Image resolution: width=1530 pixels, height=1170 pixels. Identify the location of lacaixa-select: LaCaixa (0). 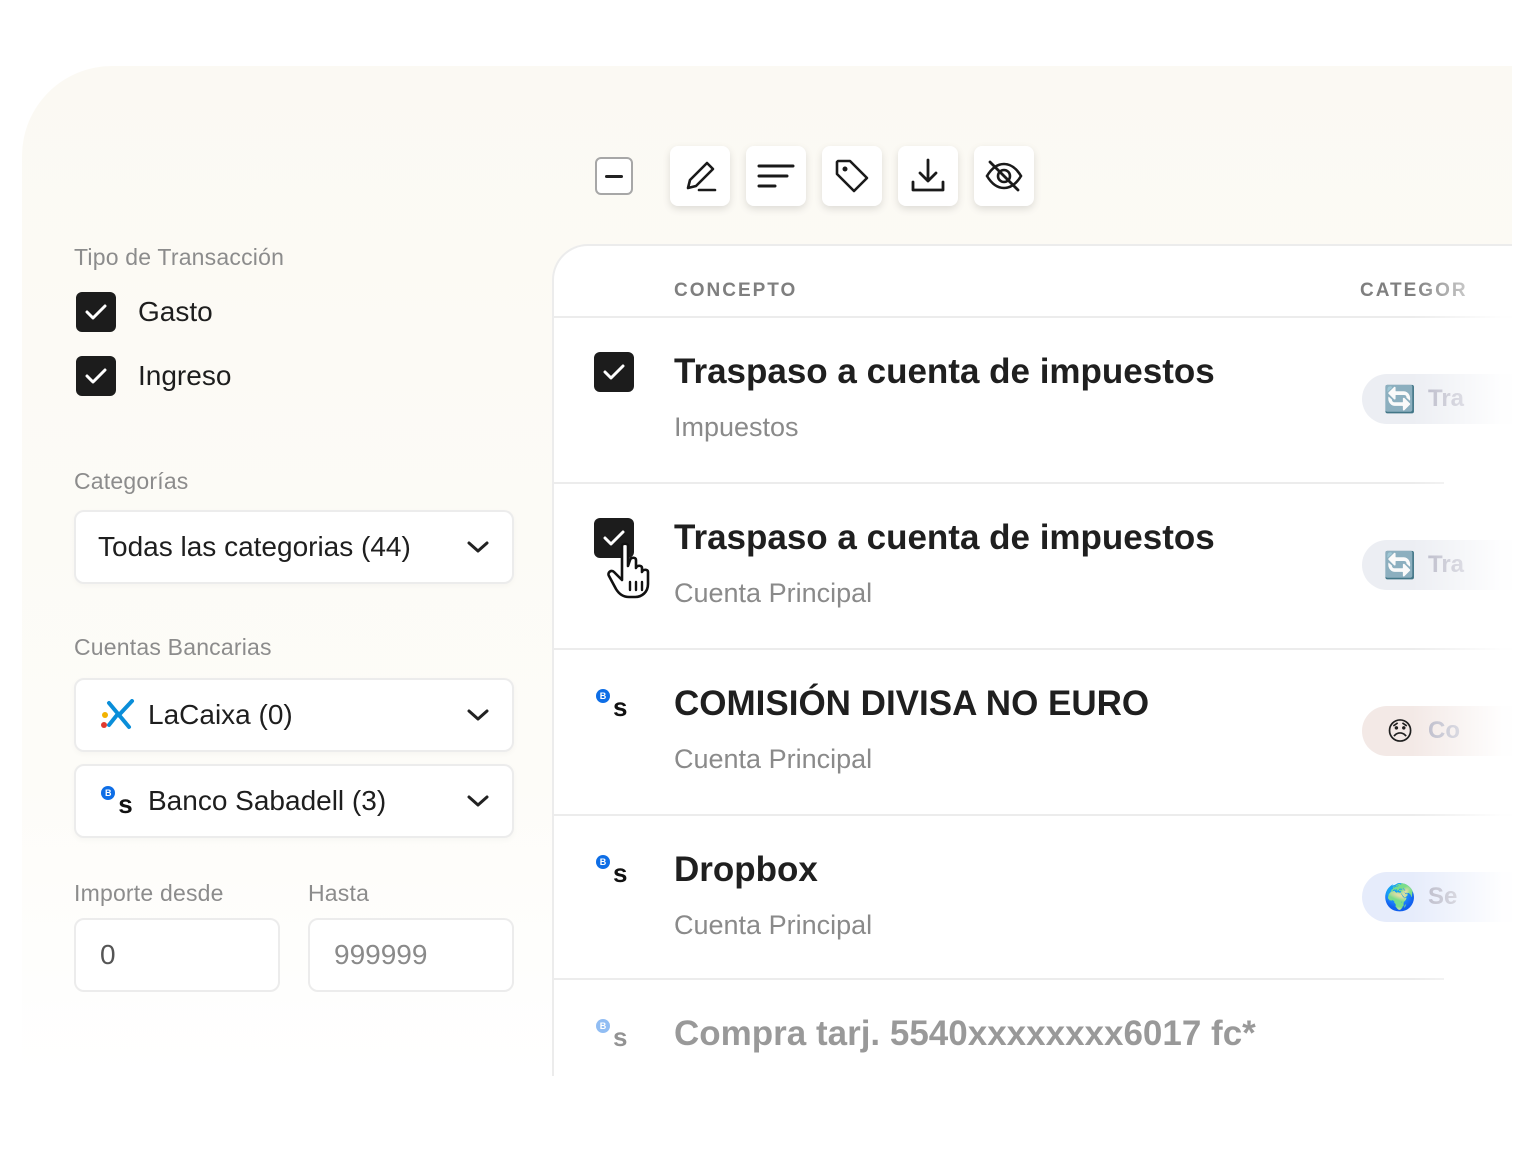
(294, 715).